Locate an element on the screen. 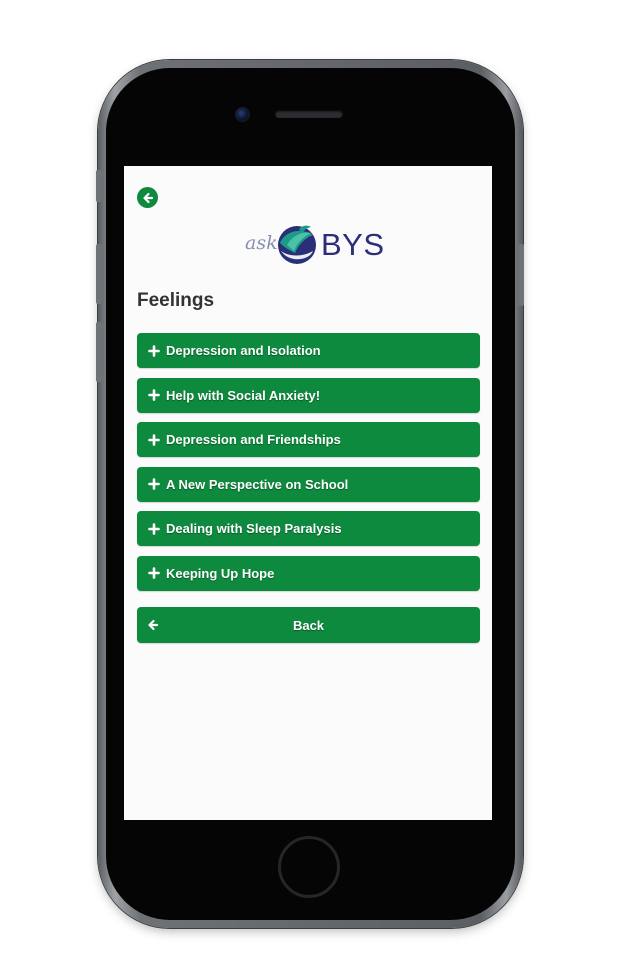 This screenshot has width=640, height=960. front-camera is located at coordinates (242, 114).